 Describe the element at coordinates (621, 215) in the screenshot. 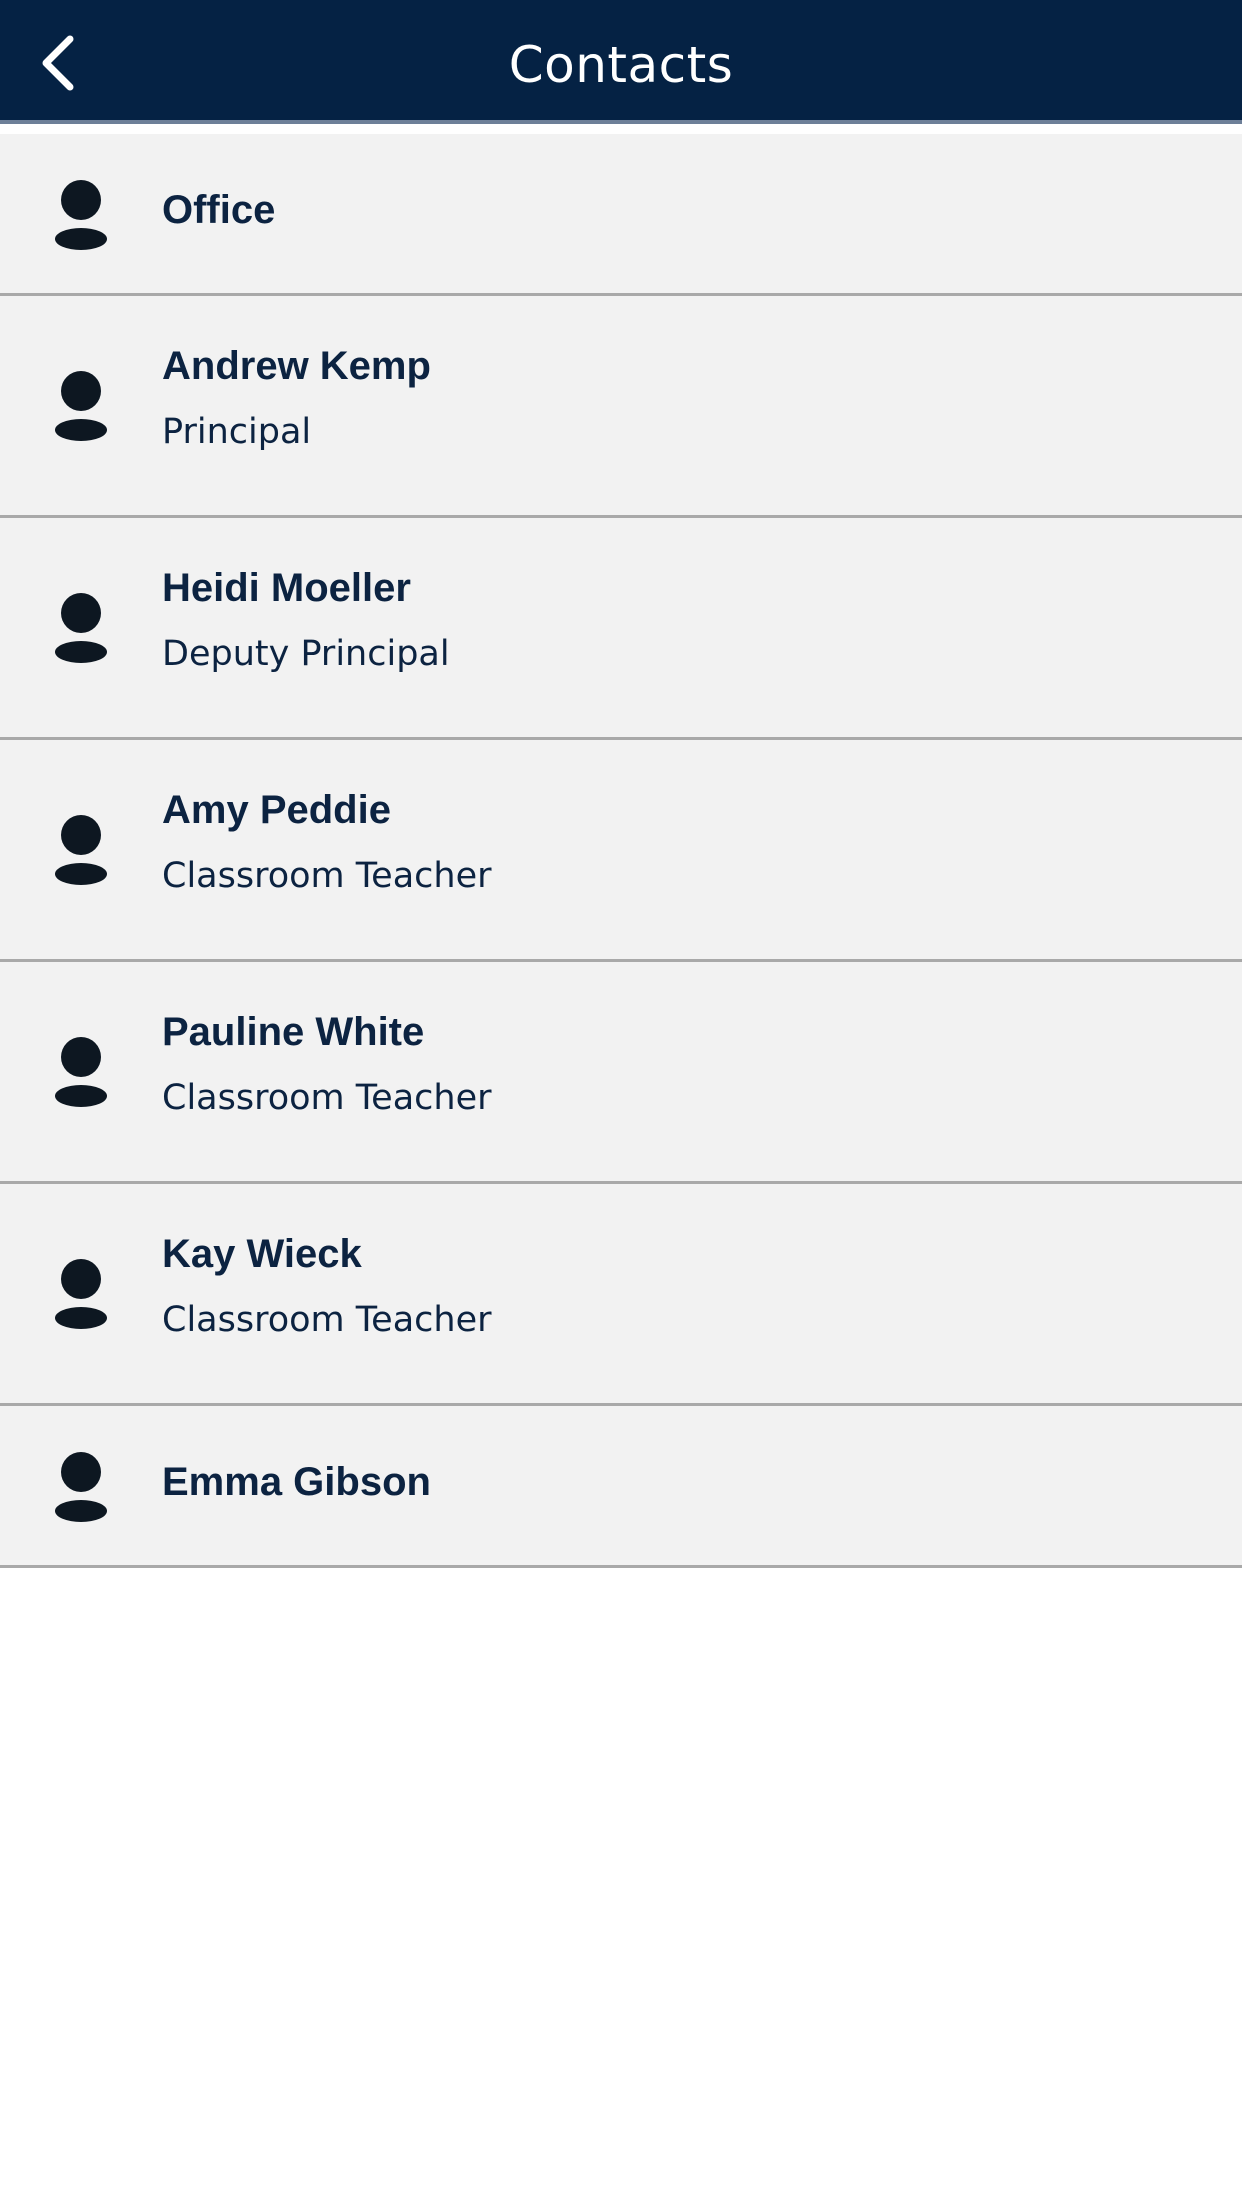

I see `contact-row-office: Office` at that location.